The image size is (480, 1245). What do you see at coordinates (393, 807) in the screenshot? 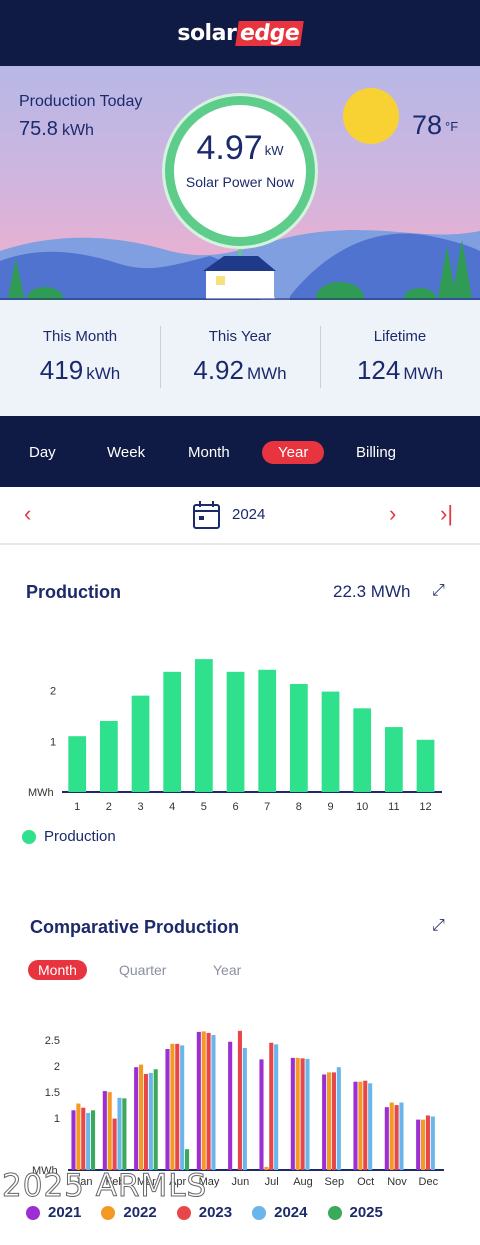
I see `x-tick-label: 11` at bounding box center [393, 807].